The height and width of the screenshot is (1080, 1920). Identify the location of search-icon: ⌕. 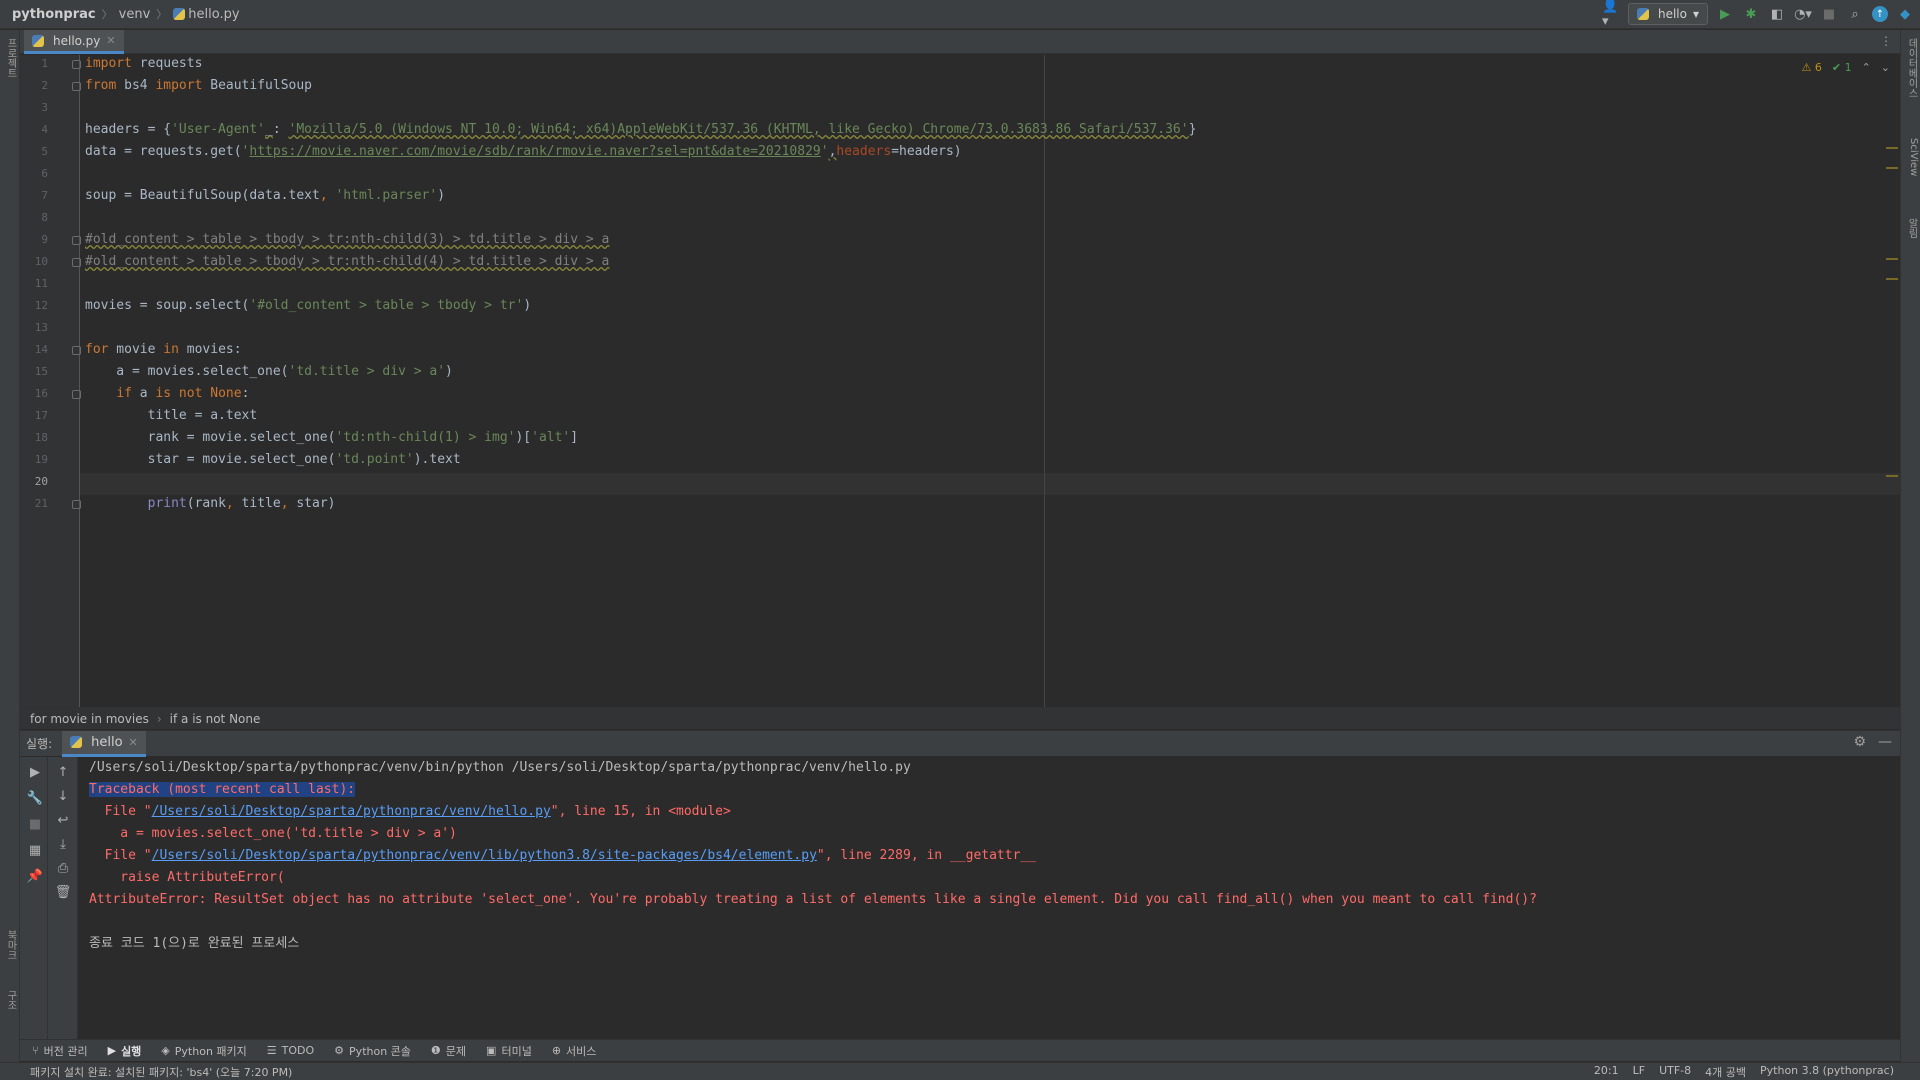
(1855, 14).